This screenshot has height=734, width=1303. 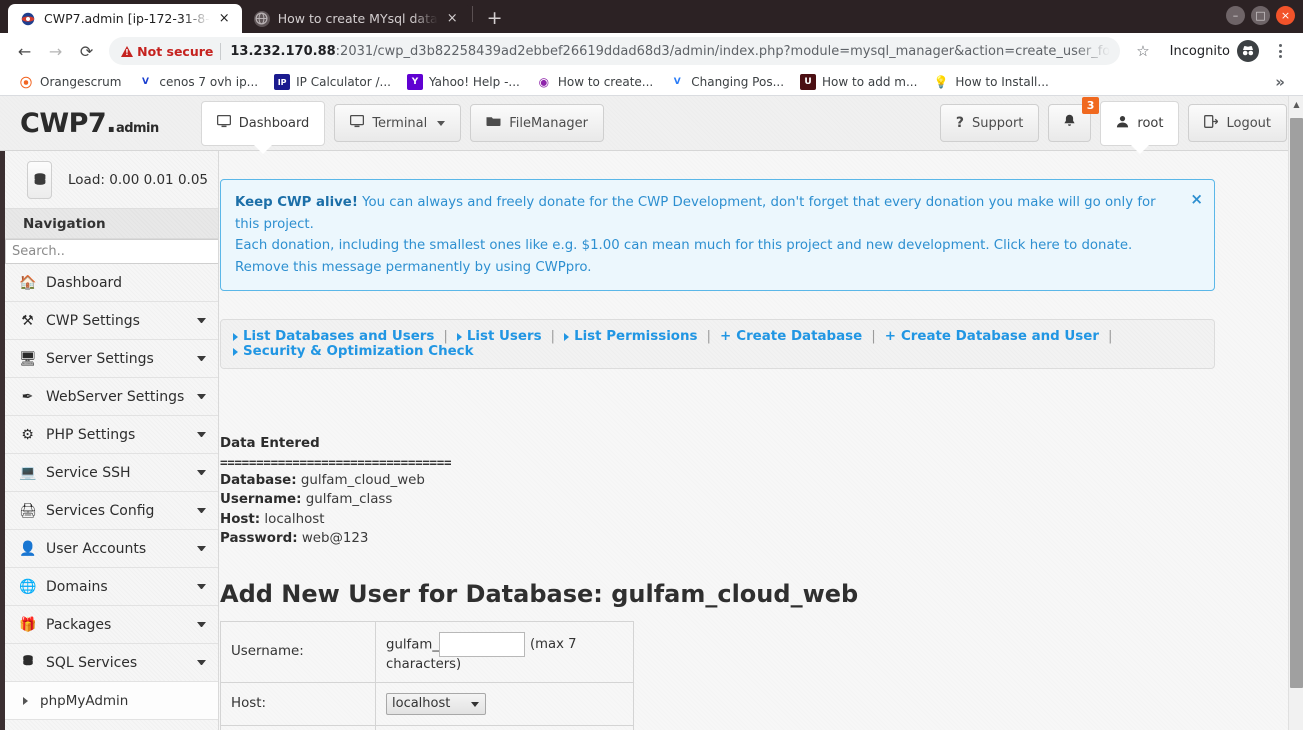 I want to click on sidebar-item-label: User Accounts, so click(x=96, y=548).